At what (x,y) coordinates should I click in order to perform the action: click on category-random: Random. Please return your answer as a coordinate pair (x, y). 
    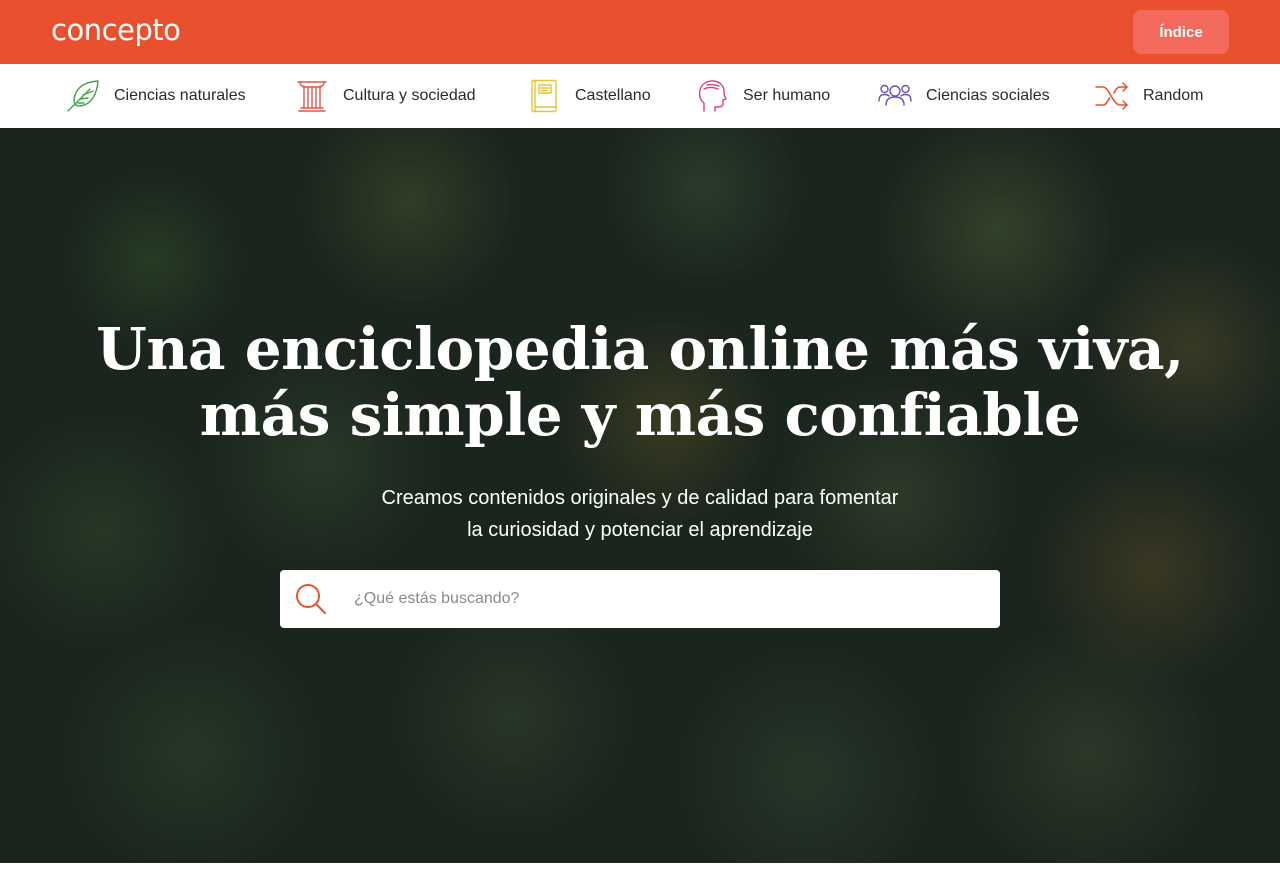
    Looking at the image, I should click on (1149, 96).